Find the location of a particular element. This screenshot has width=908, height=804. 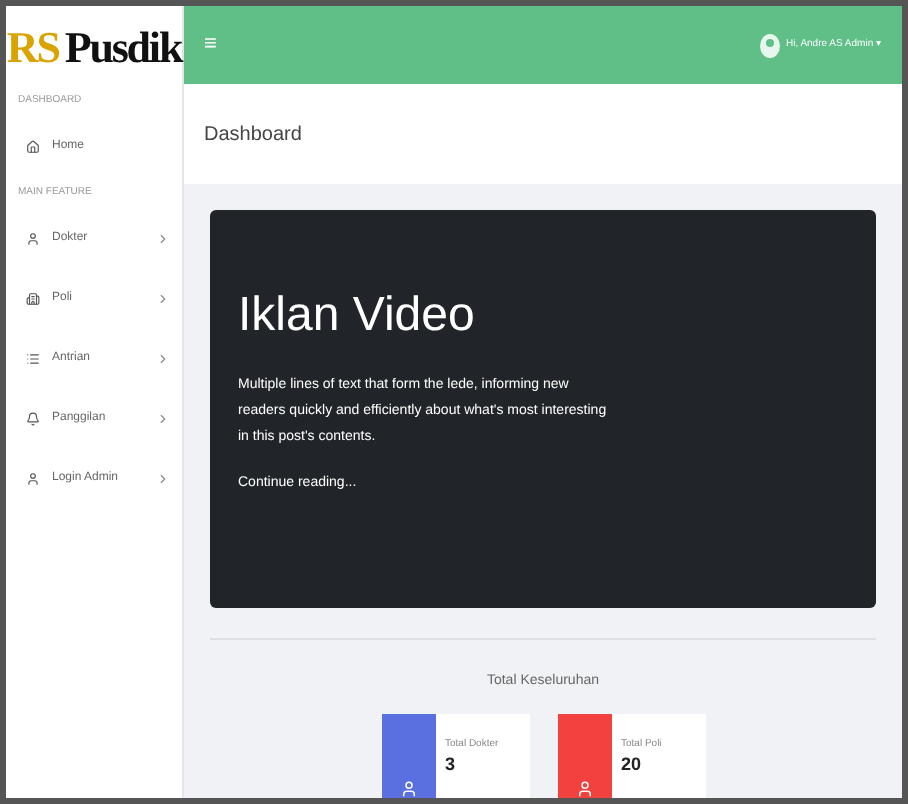

avatar-icon is located at coordinates (769, 45).